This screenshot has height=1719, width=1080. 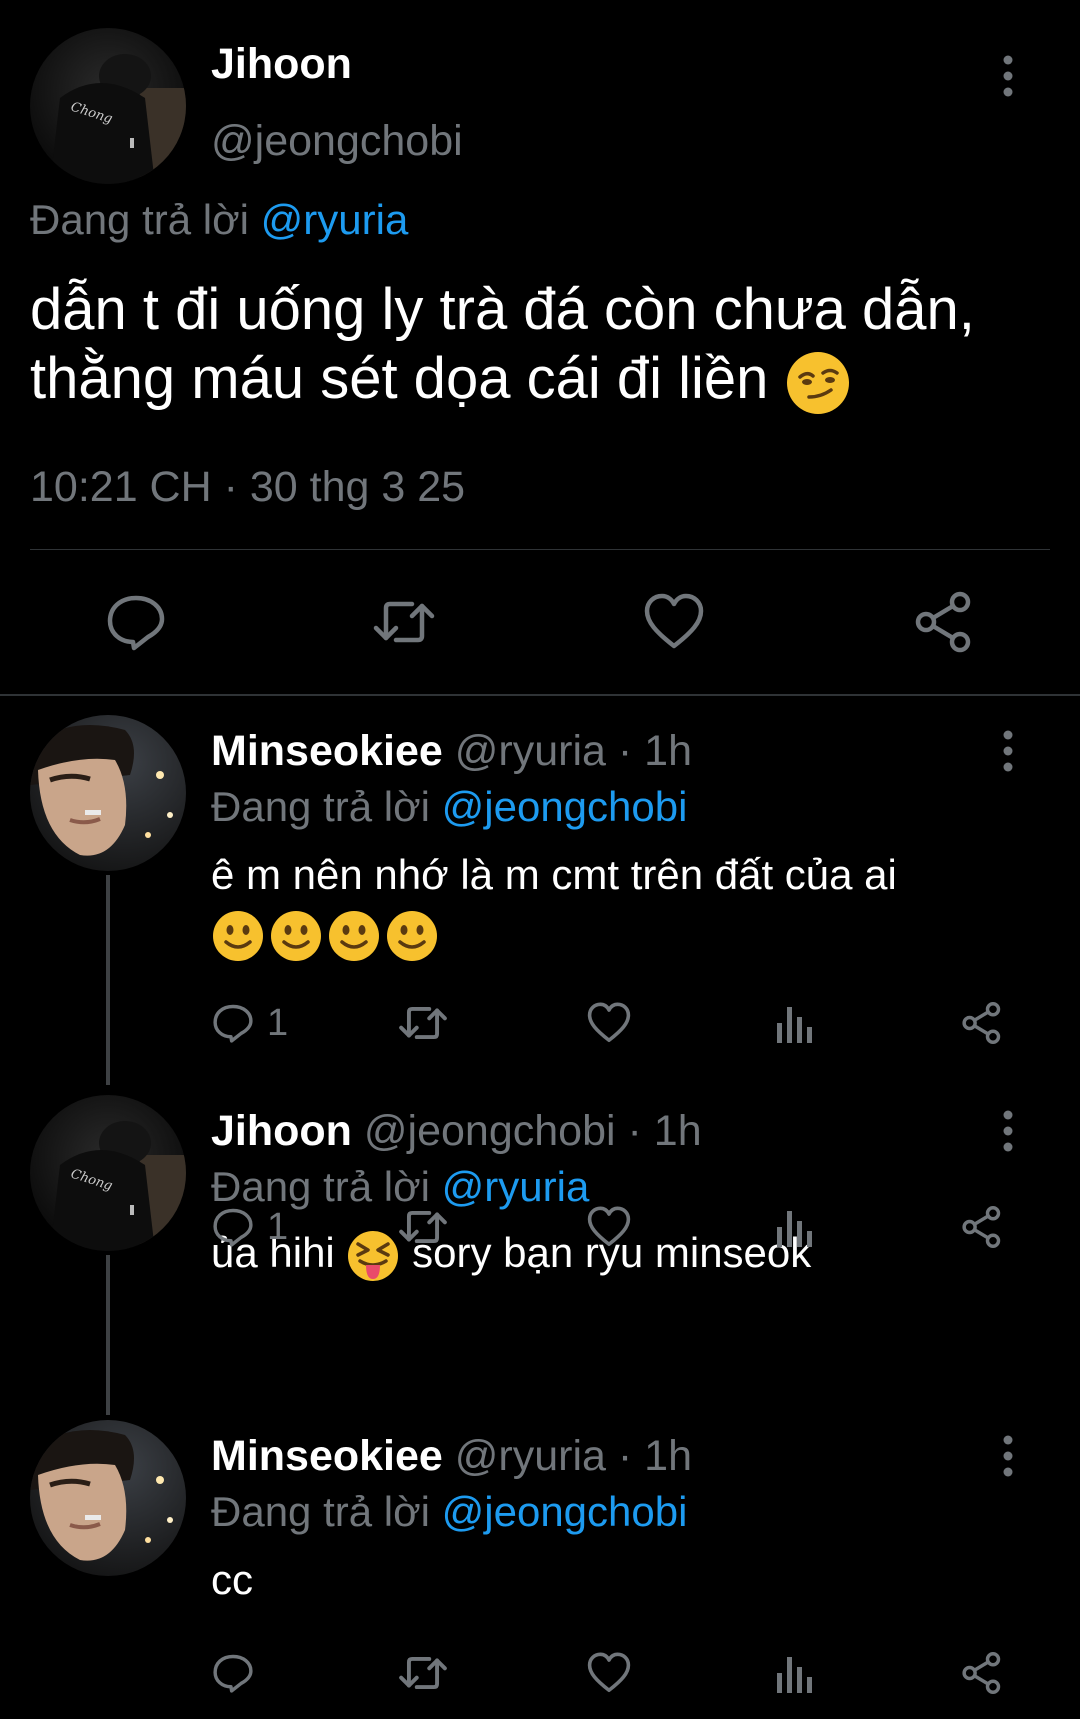 What do you see at coordinates (818, 383) in the screenshot?
I see `smirking-face-emoji` at bounding box center [818, 383].